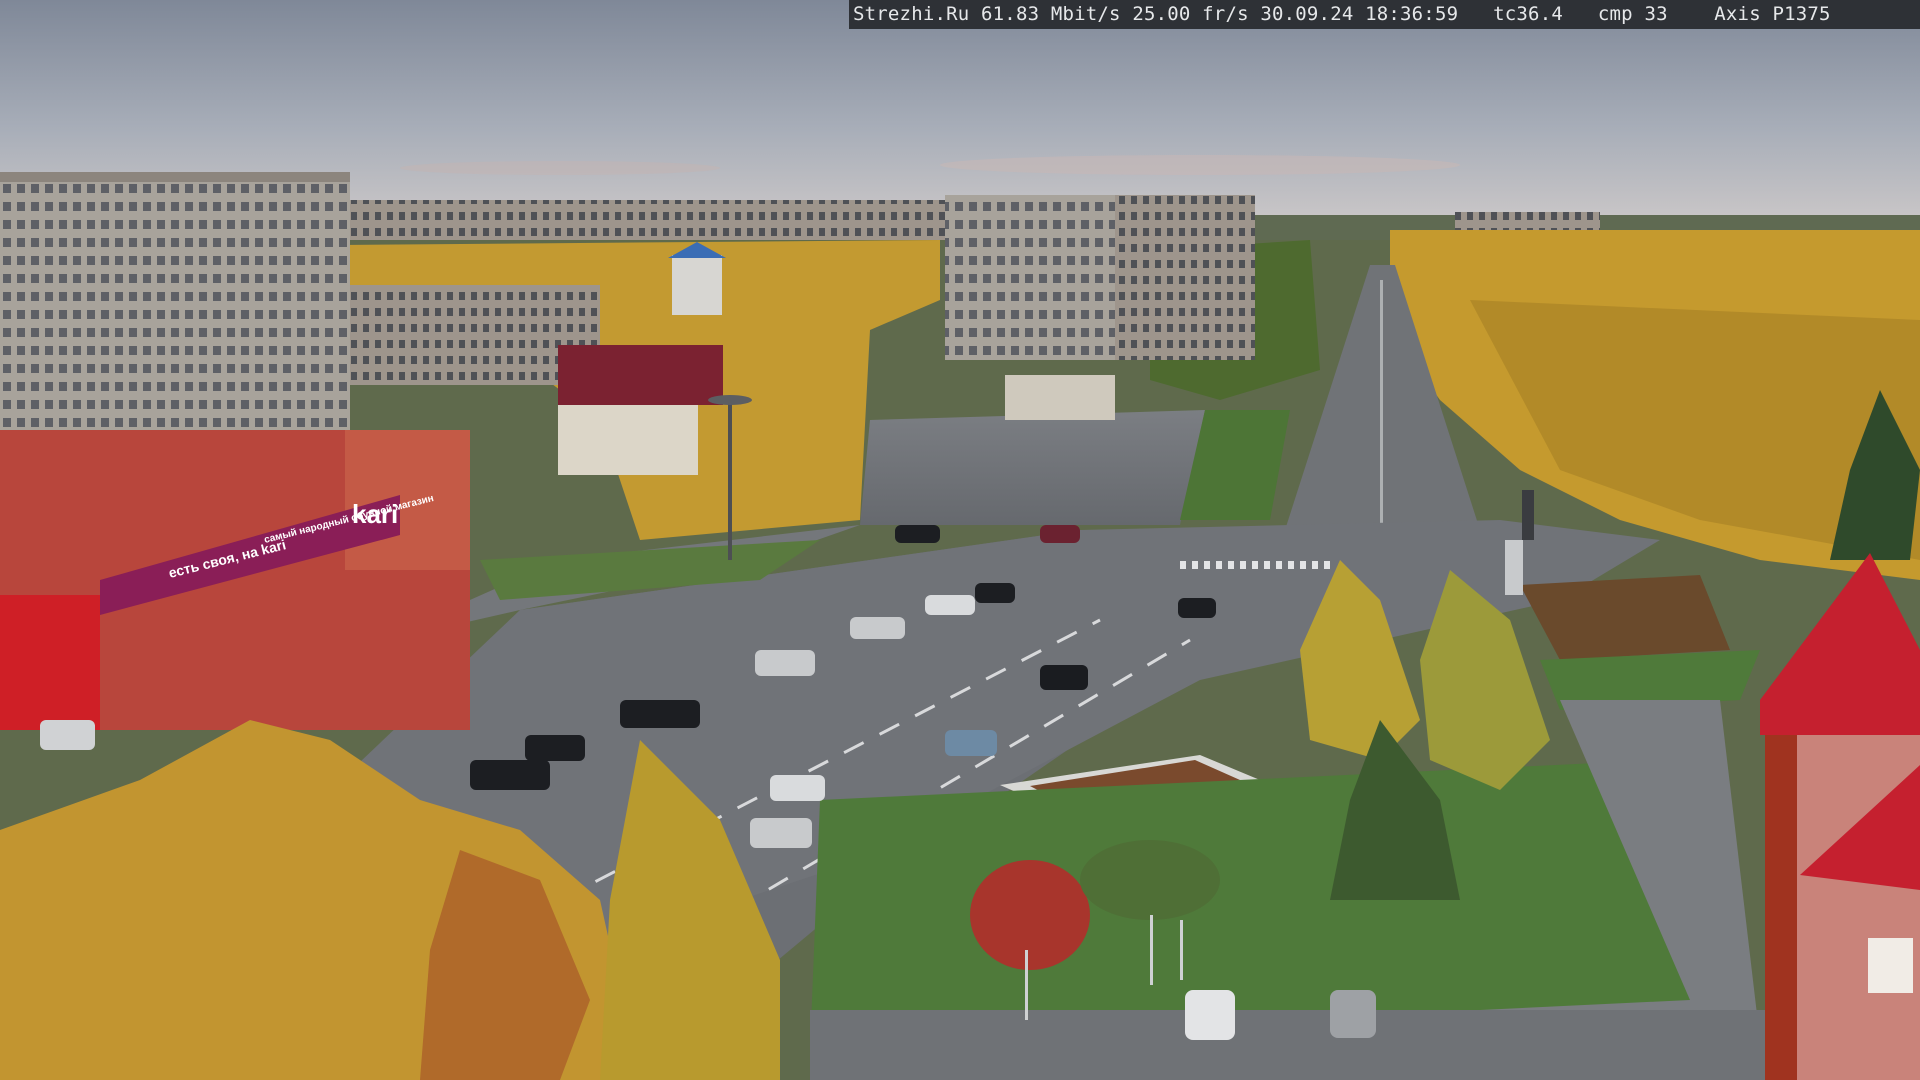  I want to click on building-window, so click(1890, 965).